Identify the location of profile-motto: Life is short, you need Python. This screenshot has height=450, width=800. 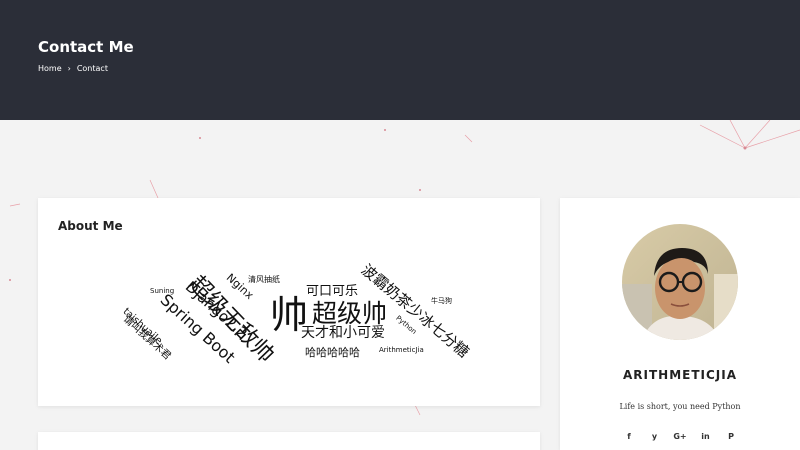
(680, 406).